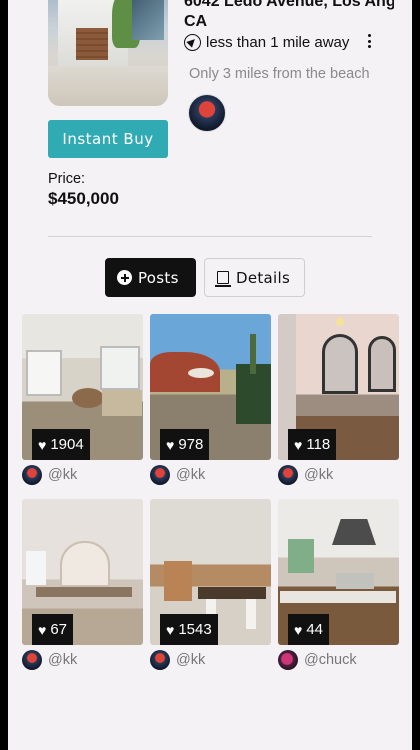 The image size is (420, 750). Describe the element at coordinates (338, 572) in the screenshot. I see `post-photo: ♥ 44` at that location.